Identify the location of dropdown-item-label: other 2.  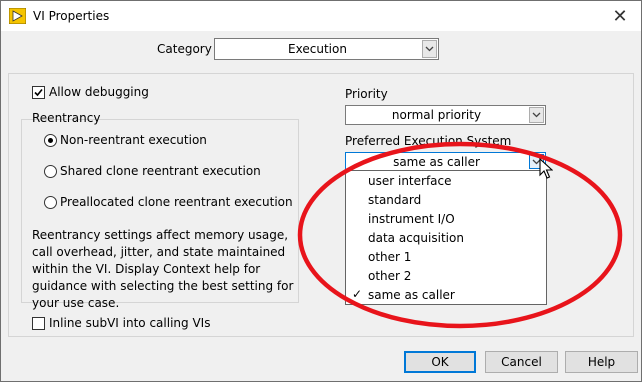
(390, 276).